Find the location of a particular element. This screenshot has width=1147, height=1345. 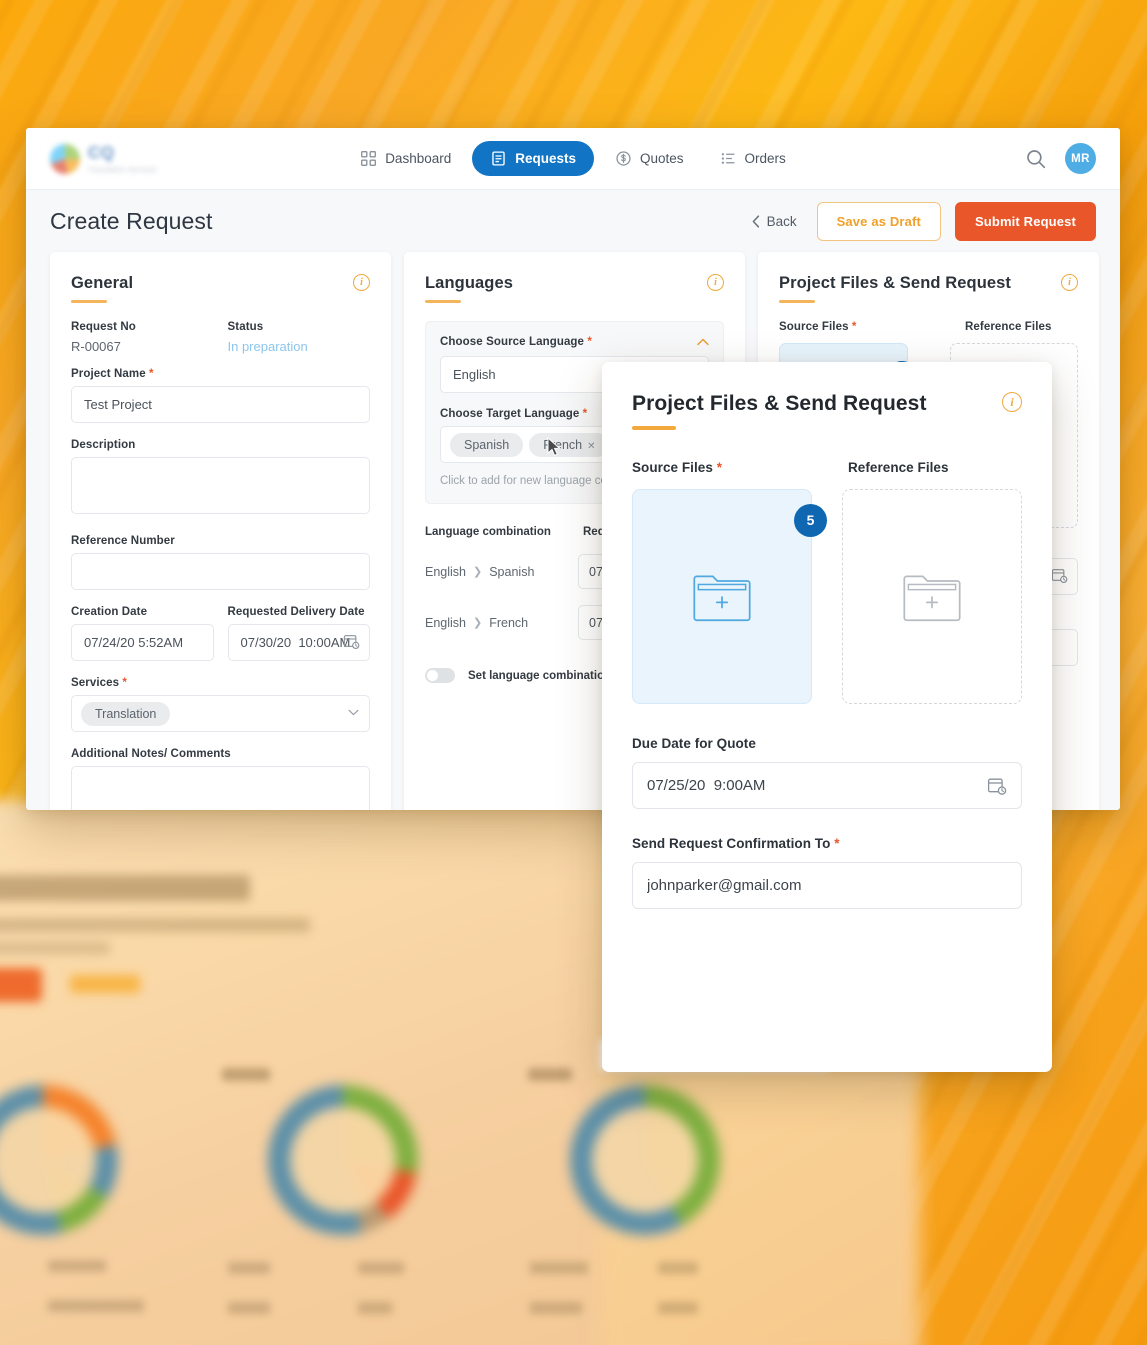

modal-source-files-count-badge: 5 is located at coordinates (810, 520).